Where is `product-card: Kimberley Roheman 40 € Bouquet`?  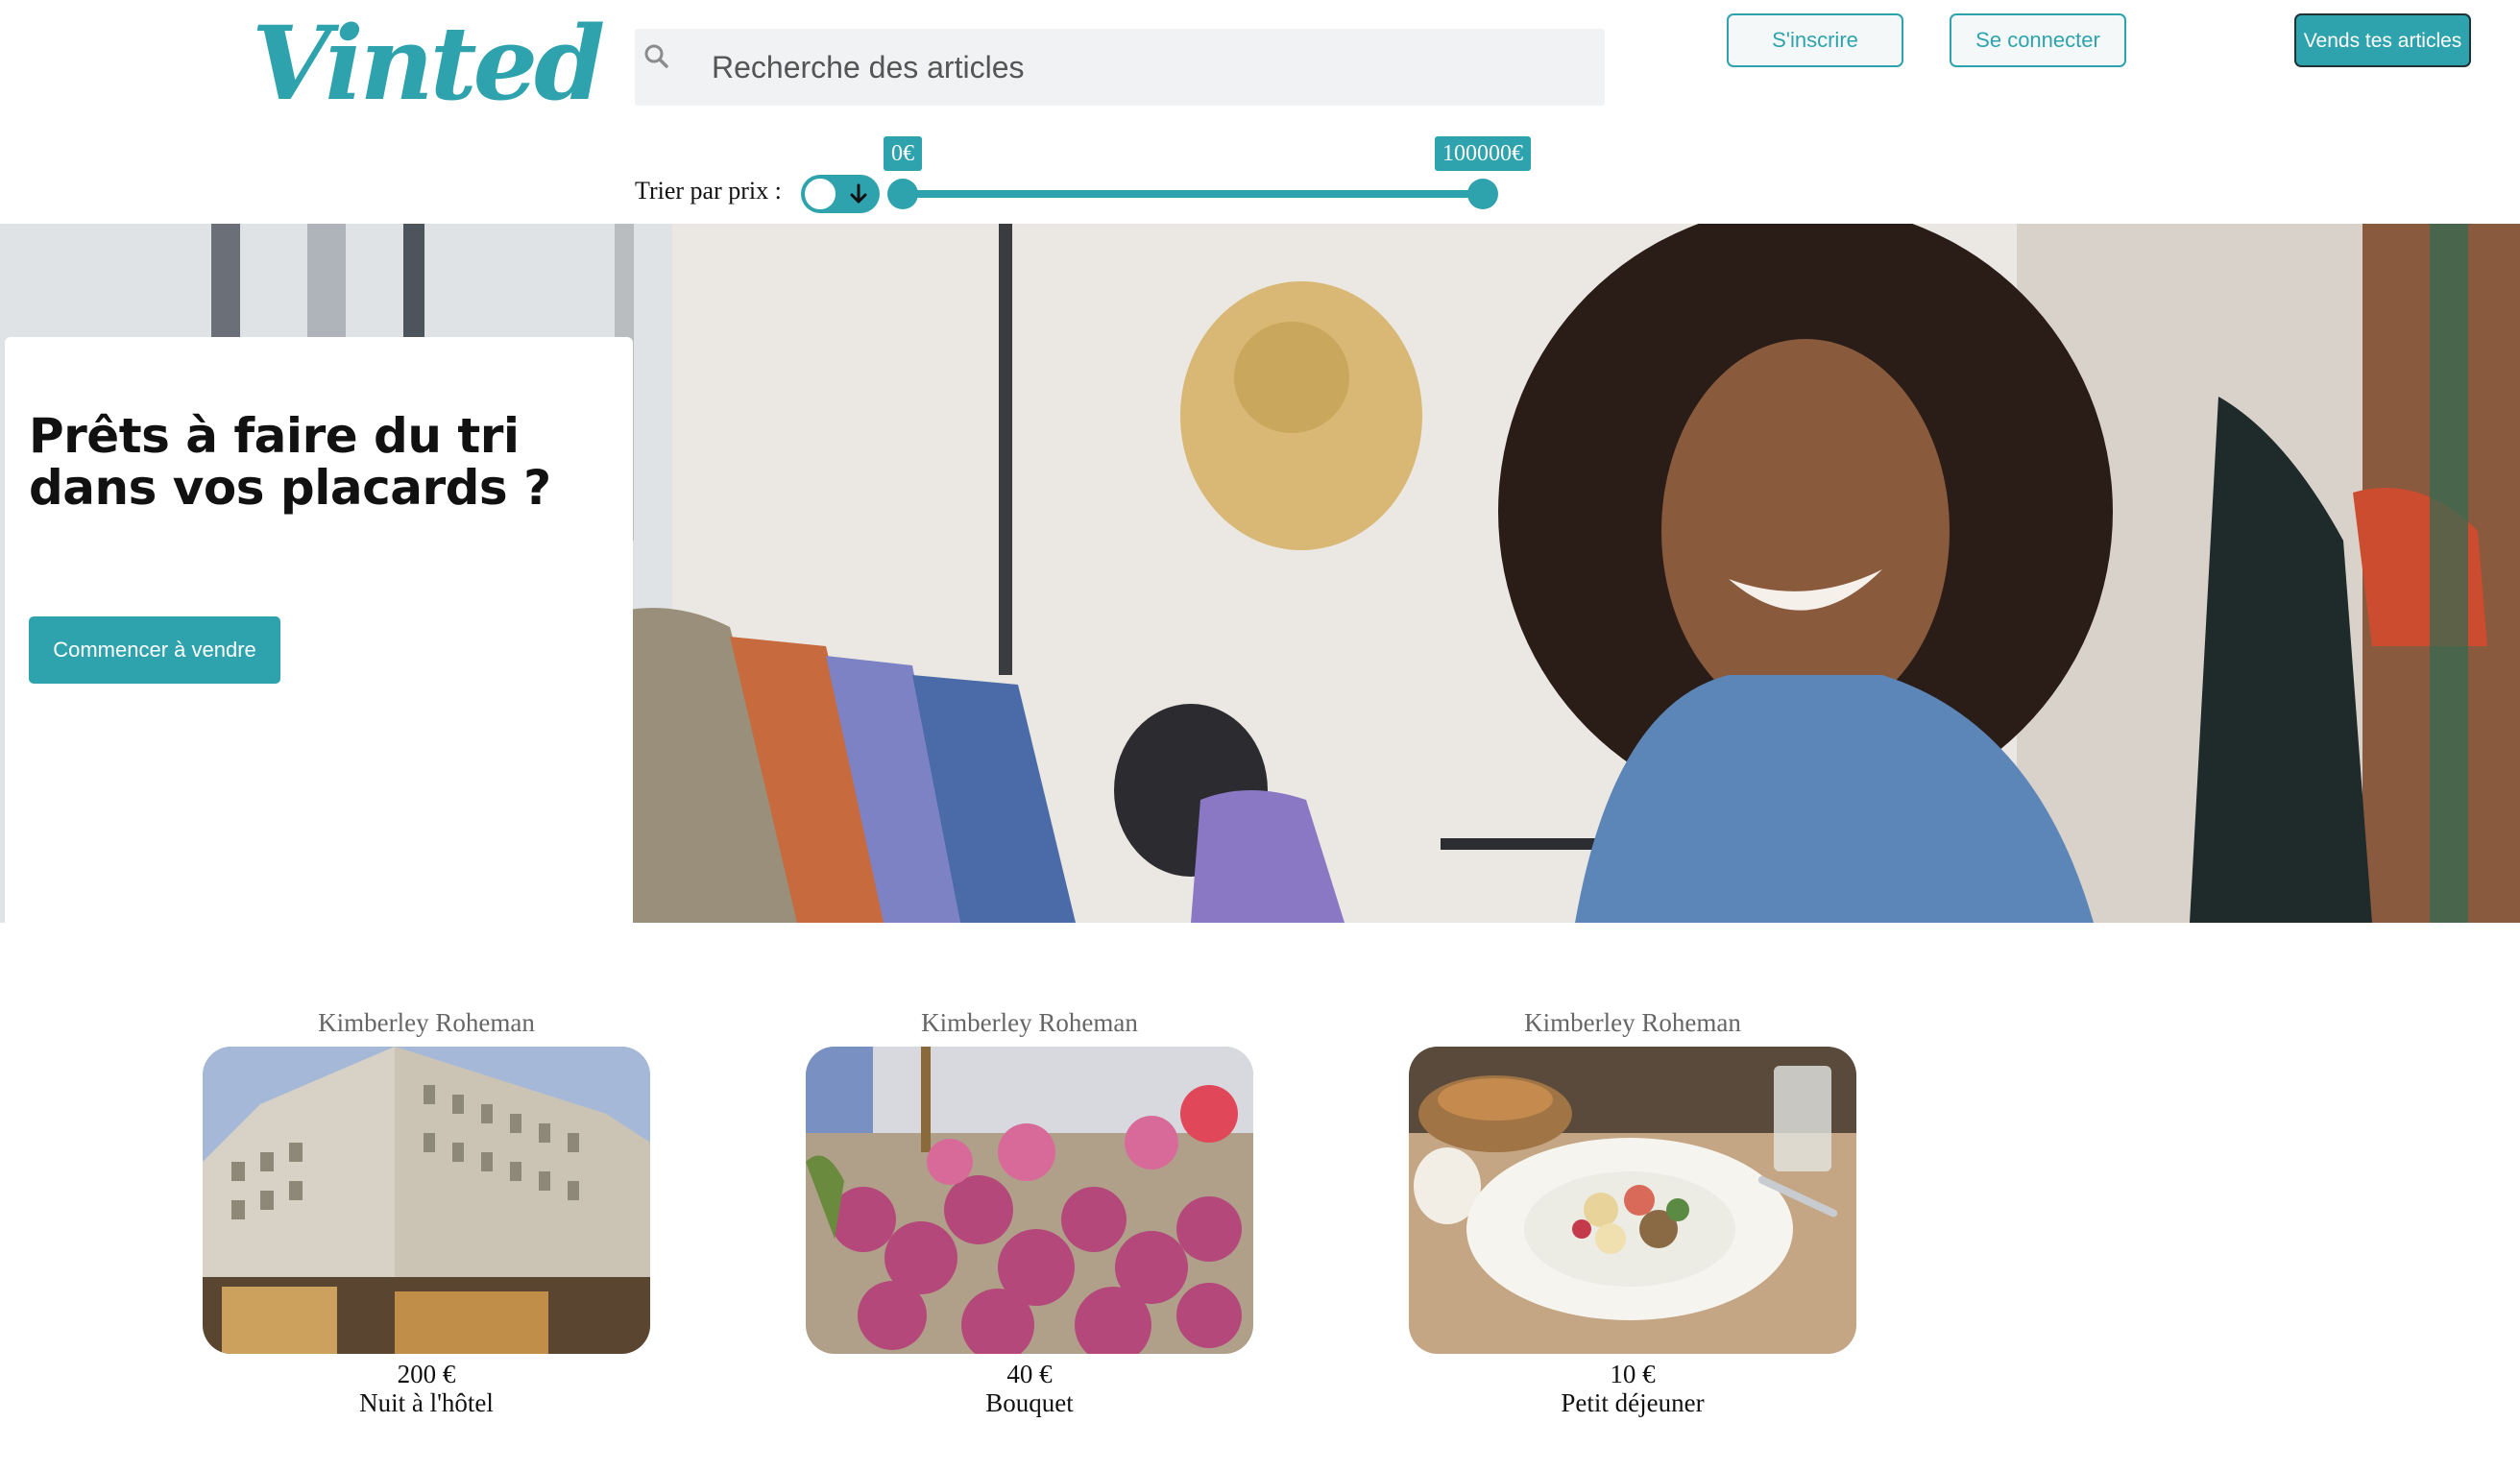
product-card: Kimberley Roheman 40 € Bouquet is located at coordinates (1030, 1208).